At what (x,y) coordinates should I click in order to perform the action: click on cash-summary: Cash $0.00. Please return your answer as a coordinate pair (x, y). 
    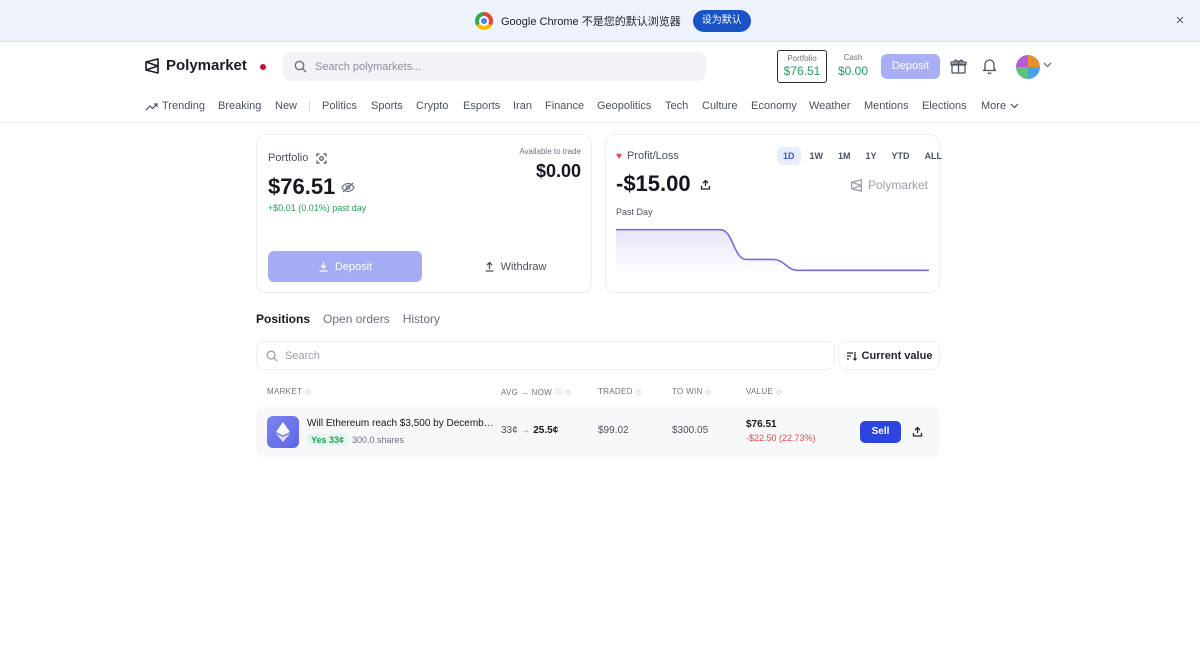
    Looking at the image, I should click on (853, 65).